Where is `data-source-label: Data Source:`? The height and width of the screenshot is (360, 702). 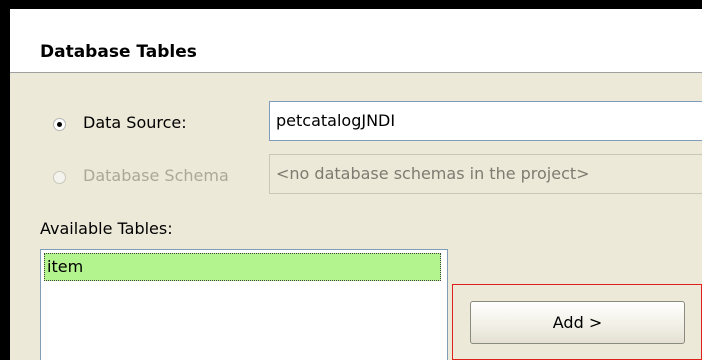 data-source-label: Data Source: is located at coordinates (135, 122).